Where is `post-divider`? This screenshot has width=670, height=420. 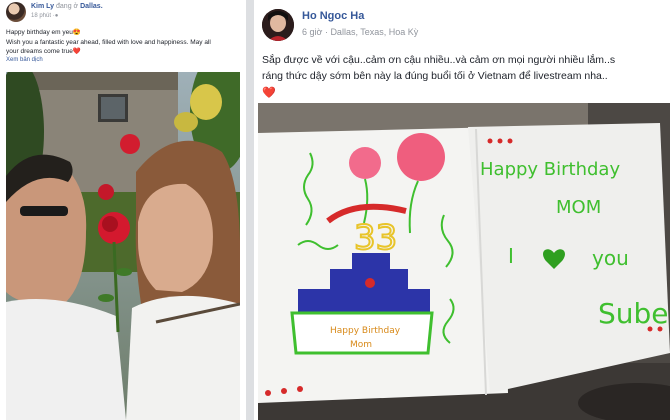 post-divider is located at coordinates (250, 210).